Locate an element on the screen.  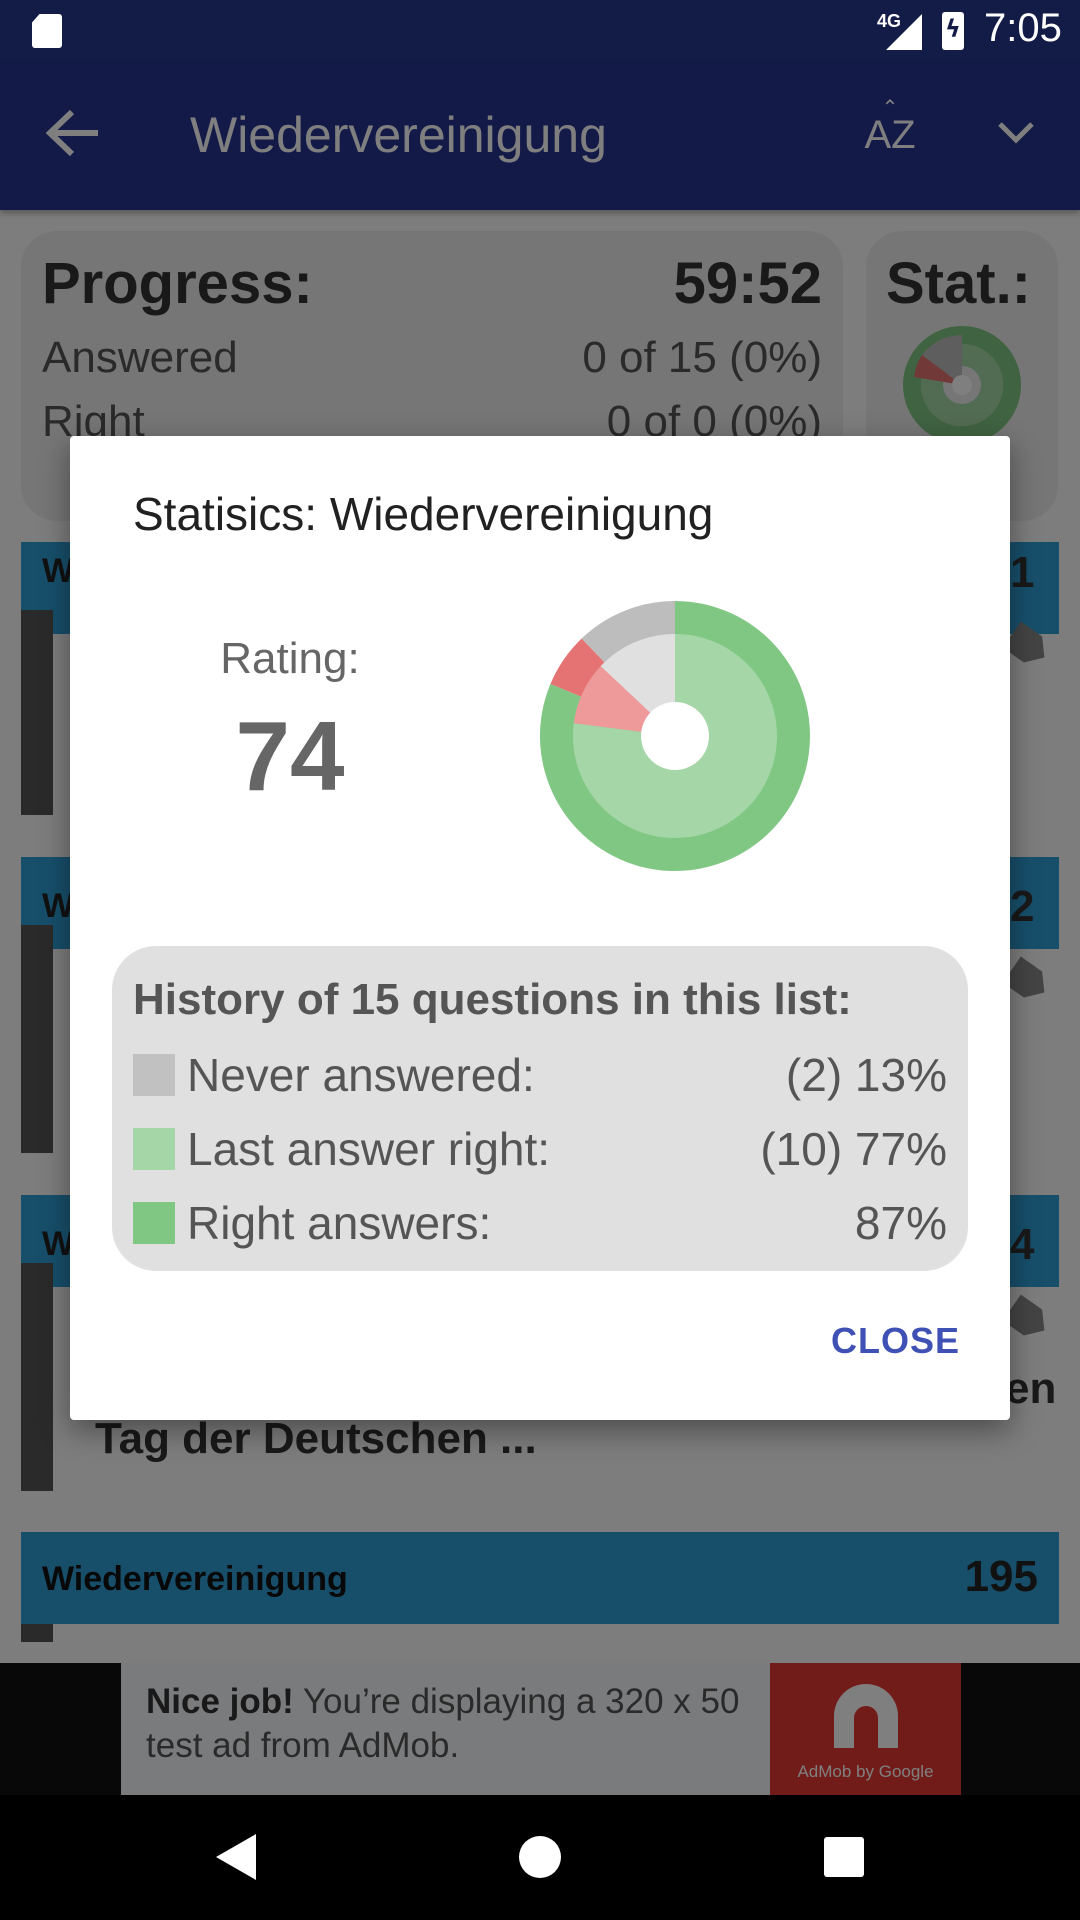
legend-swatch-last-answer-right is located at coordinates (154, 1149).